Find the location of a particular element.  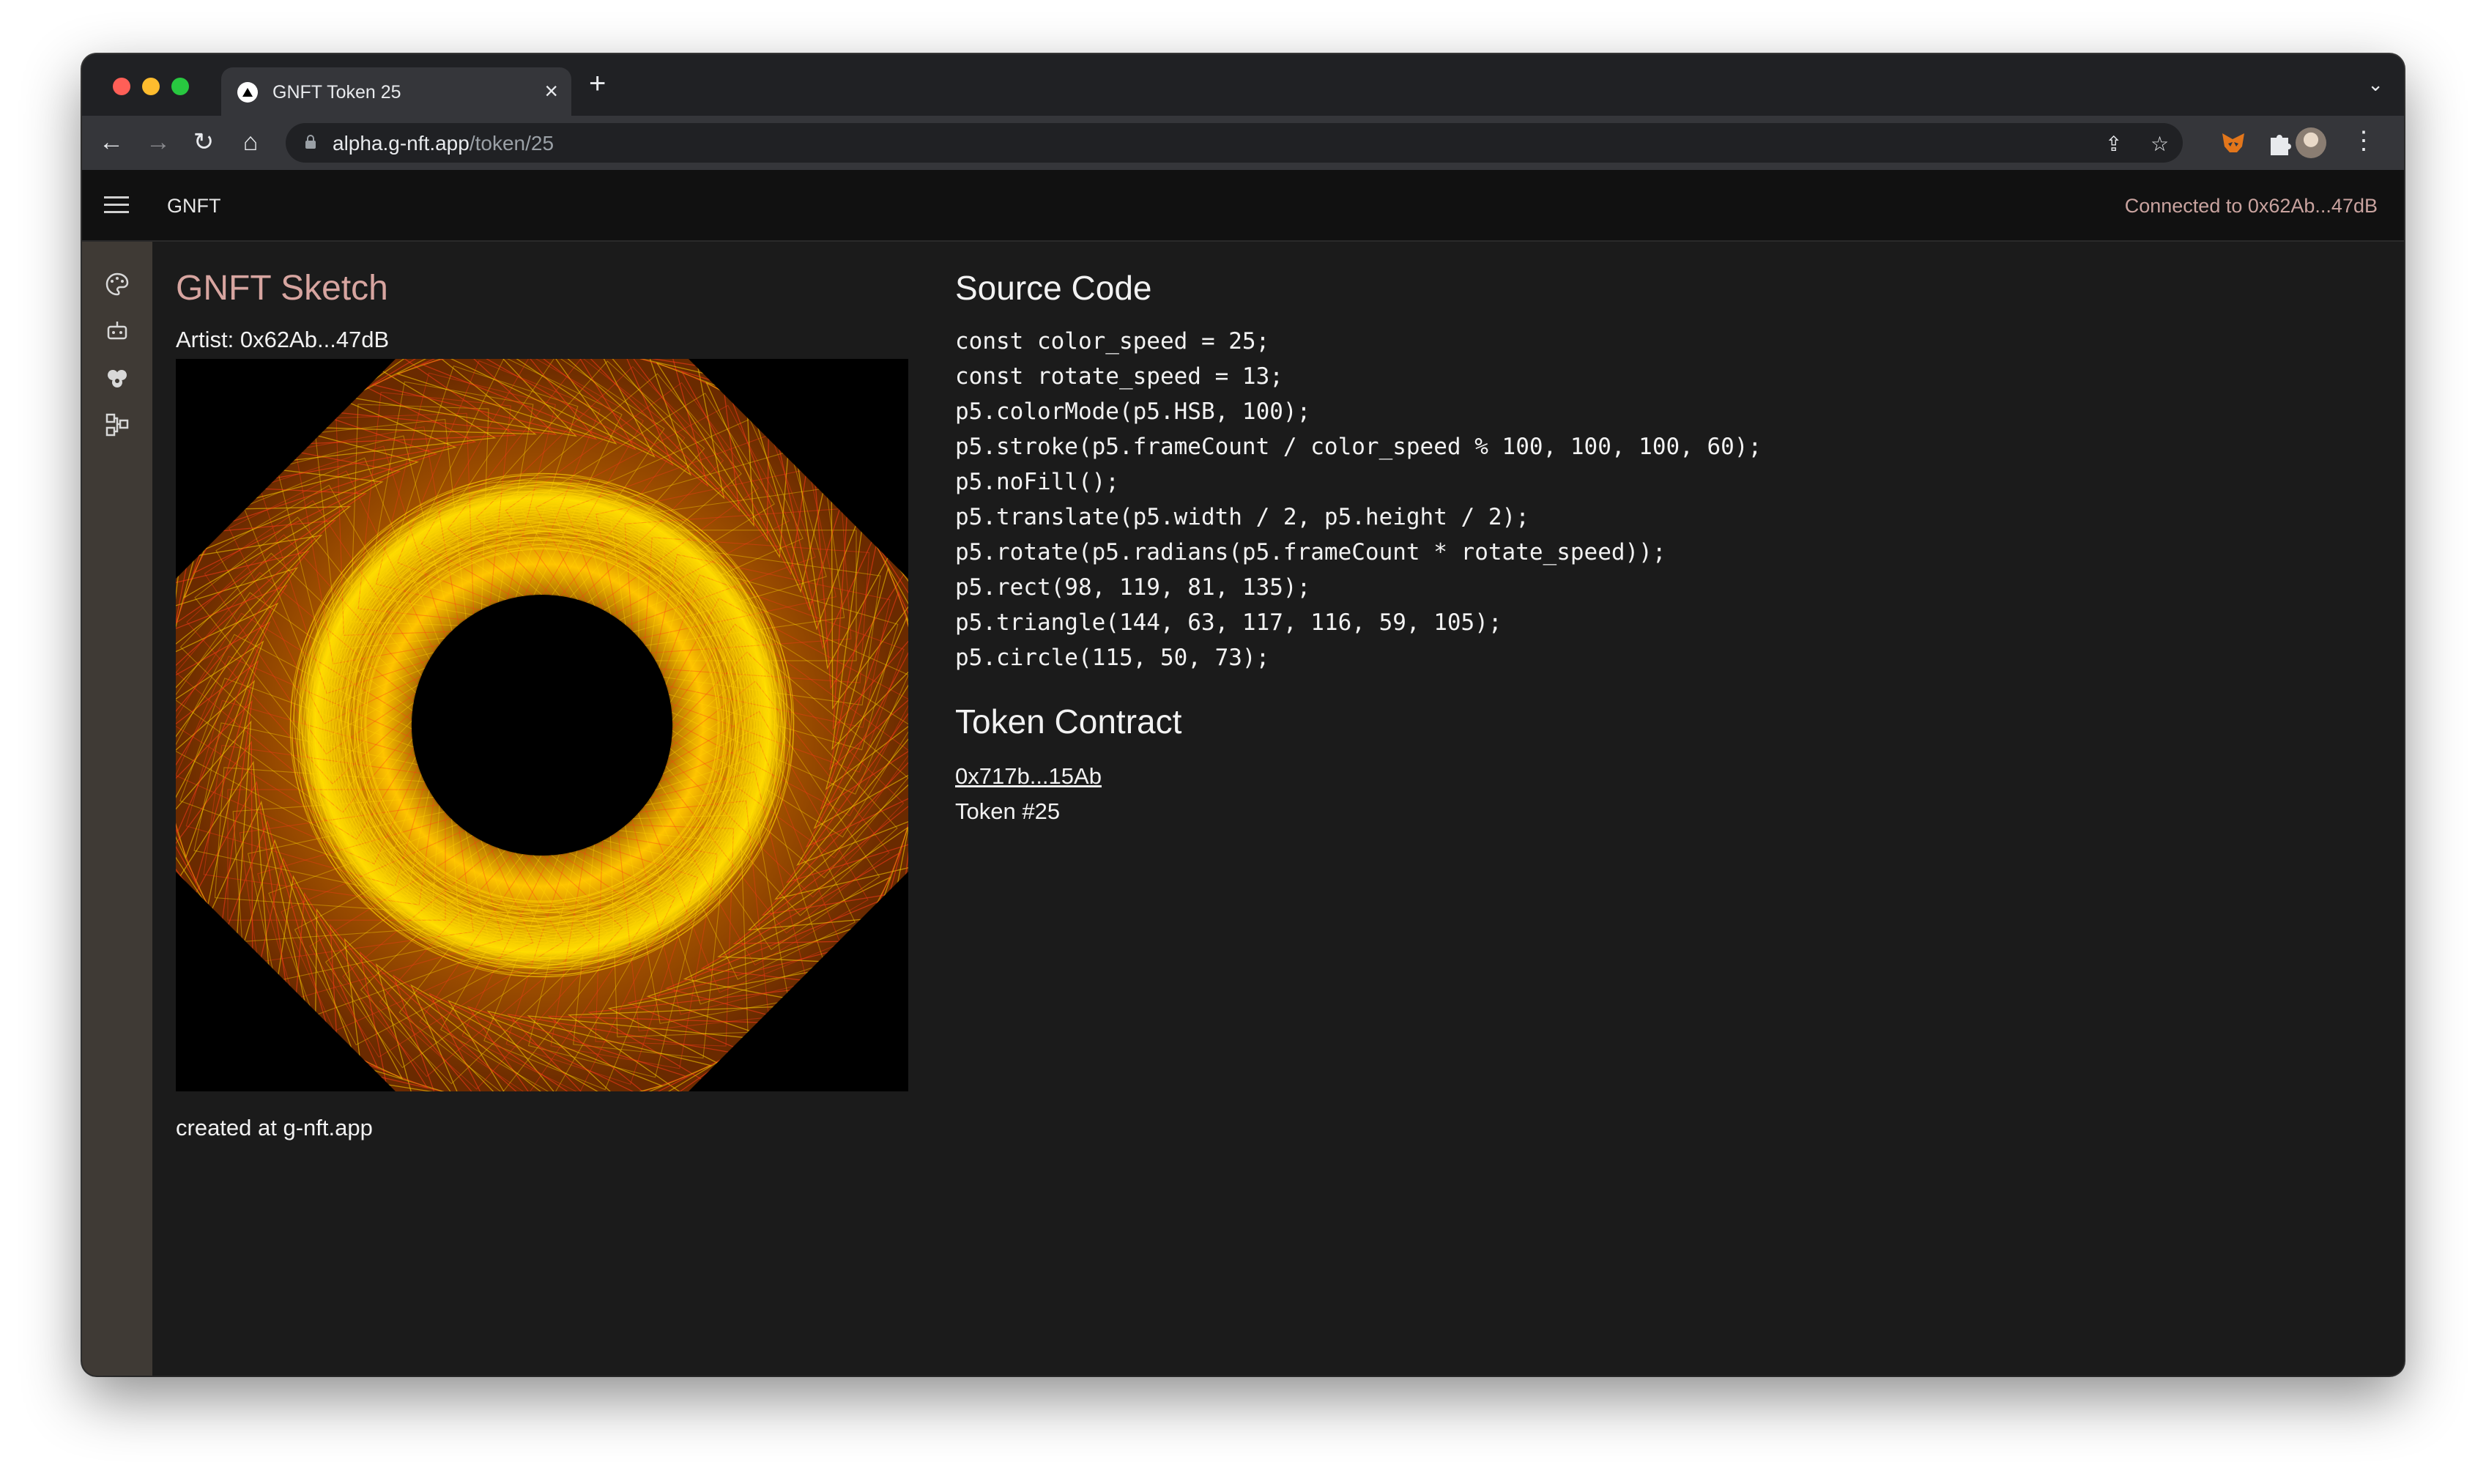

share-icon: ⇪ is located at coordinates (2113, 144).